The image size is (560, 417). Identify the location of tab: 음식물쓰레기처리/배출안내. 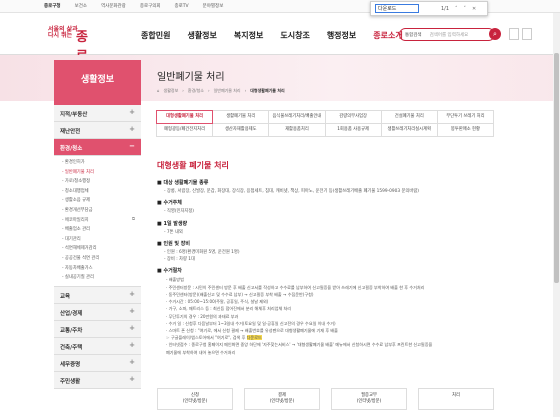
(297, 117).